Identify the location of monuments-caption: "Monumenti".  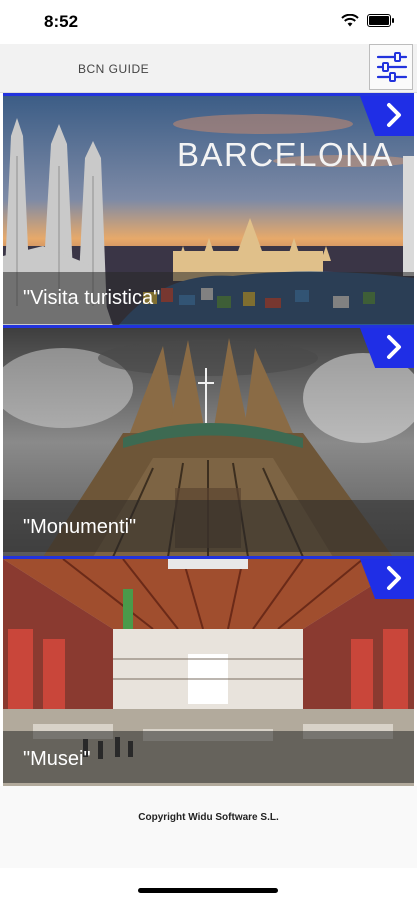
(80, 527).